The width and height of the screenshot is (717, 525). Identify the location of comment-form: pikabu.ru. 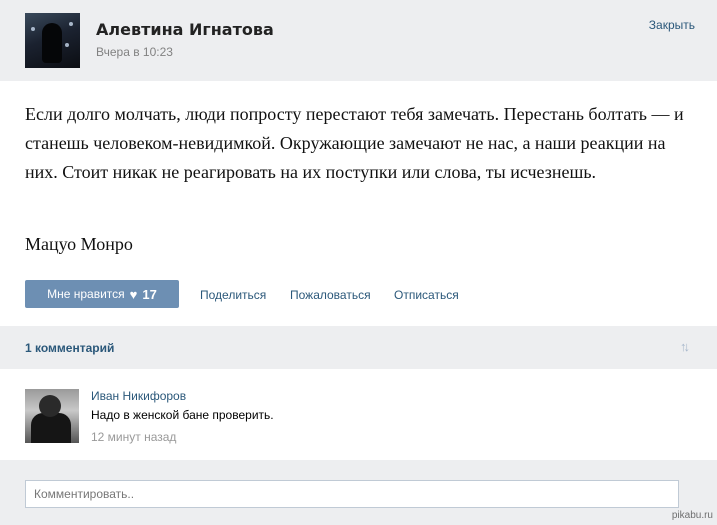
(358, 492).